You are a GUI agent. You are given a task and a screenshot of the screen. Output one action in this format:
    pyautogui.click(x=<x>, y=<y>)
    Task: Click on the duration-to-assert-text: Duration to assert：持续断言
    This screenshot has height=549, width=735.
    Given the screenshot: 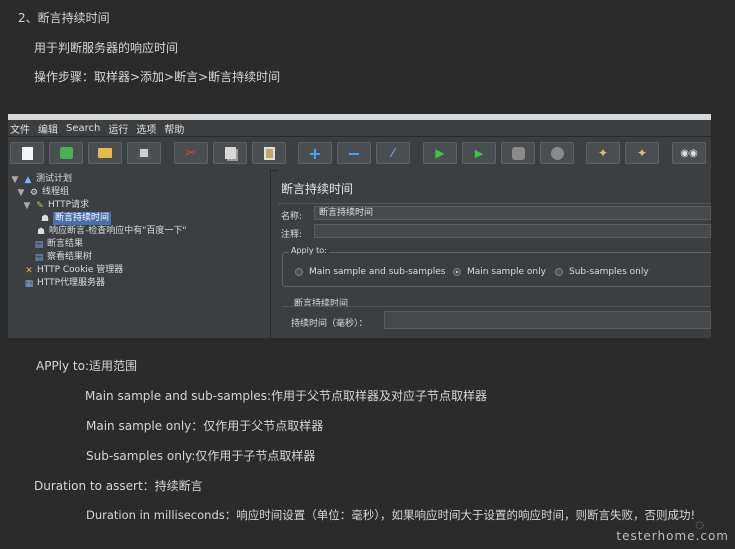 What is the action you would take?
    pyautogui.click(x=118, y=486)
    